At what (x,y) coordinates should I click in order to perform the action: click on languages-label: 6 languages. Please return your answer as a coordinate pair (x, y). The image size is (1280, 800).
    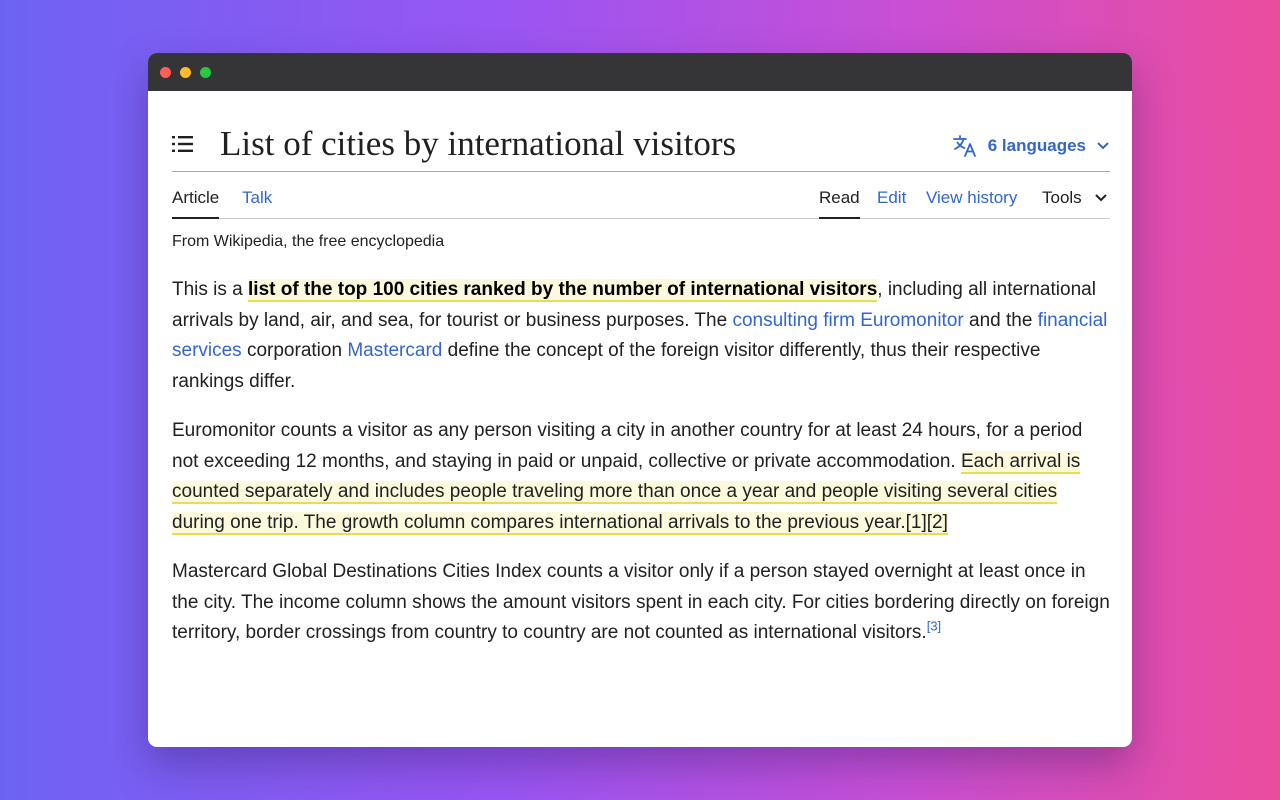
    Looking at the image, I should click on (1036, 145).